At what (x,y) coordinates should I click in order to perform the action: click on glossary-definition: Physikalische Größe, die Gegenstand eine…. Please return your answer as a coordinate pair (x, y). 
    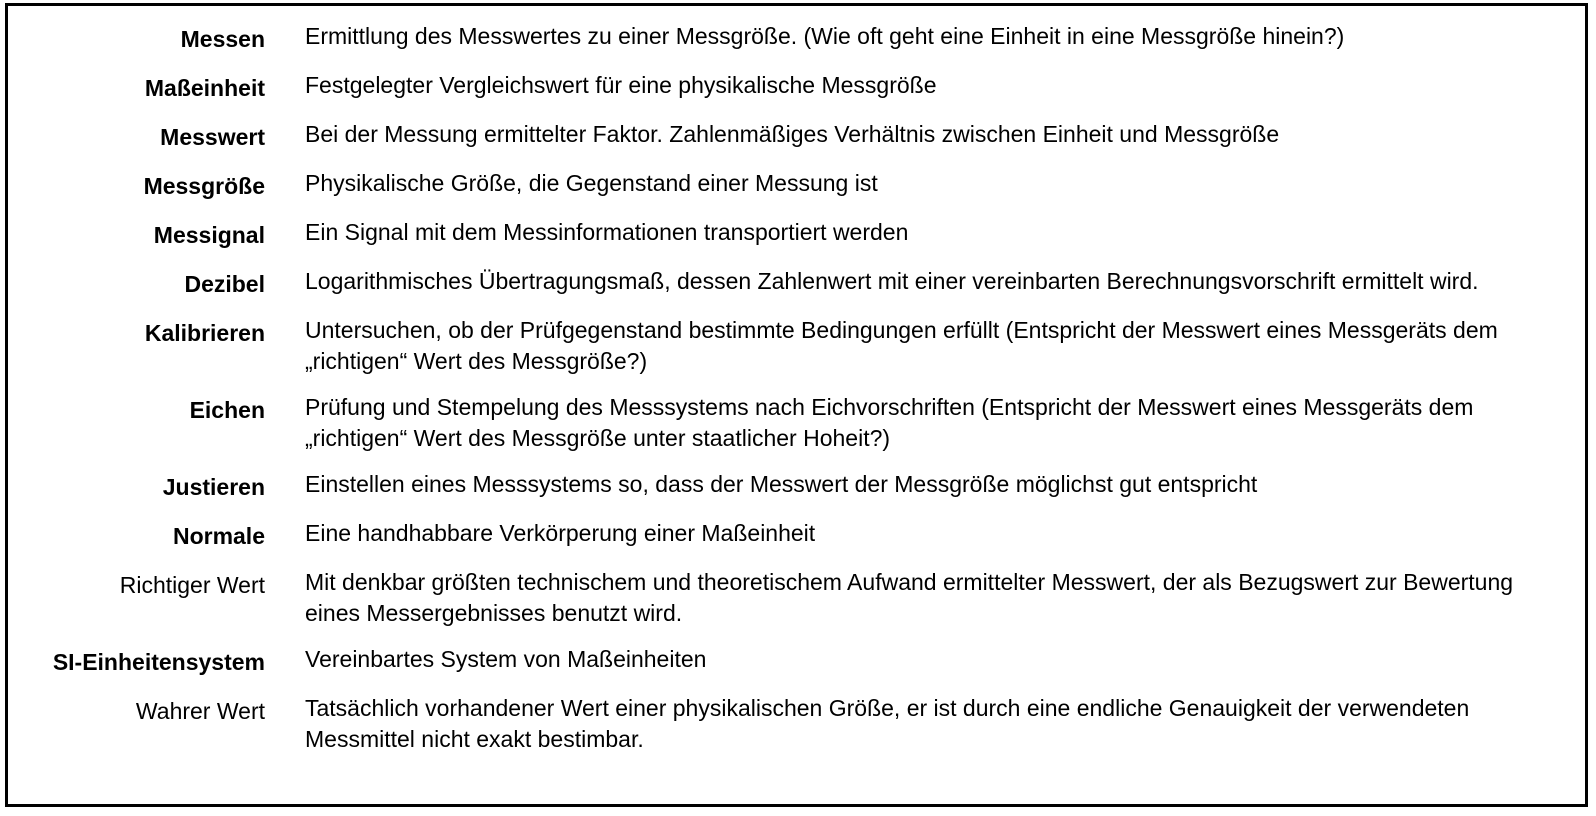
    Looking at the image, I should click on (591, 183).